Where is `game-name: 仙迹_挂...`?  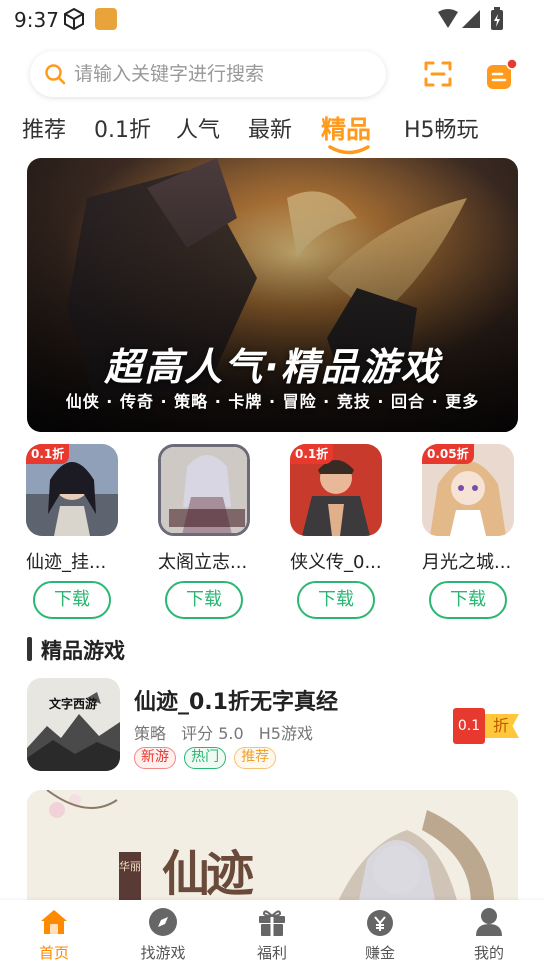
game-name: 仙迹_挂... is located at coordinates (66, 562).